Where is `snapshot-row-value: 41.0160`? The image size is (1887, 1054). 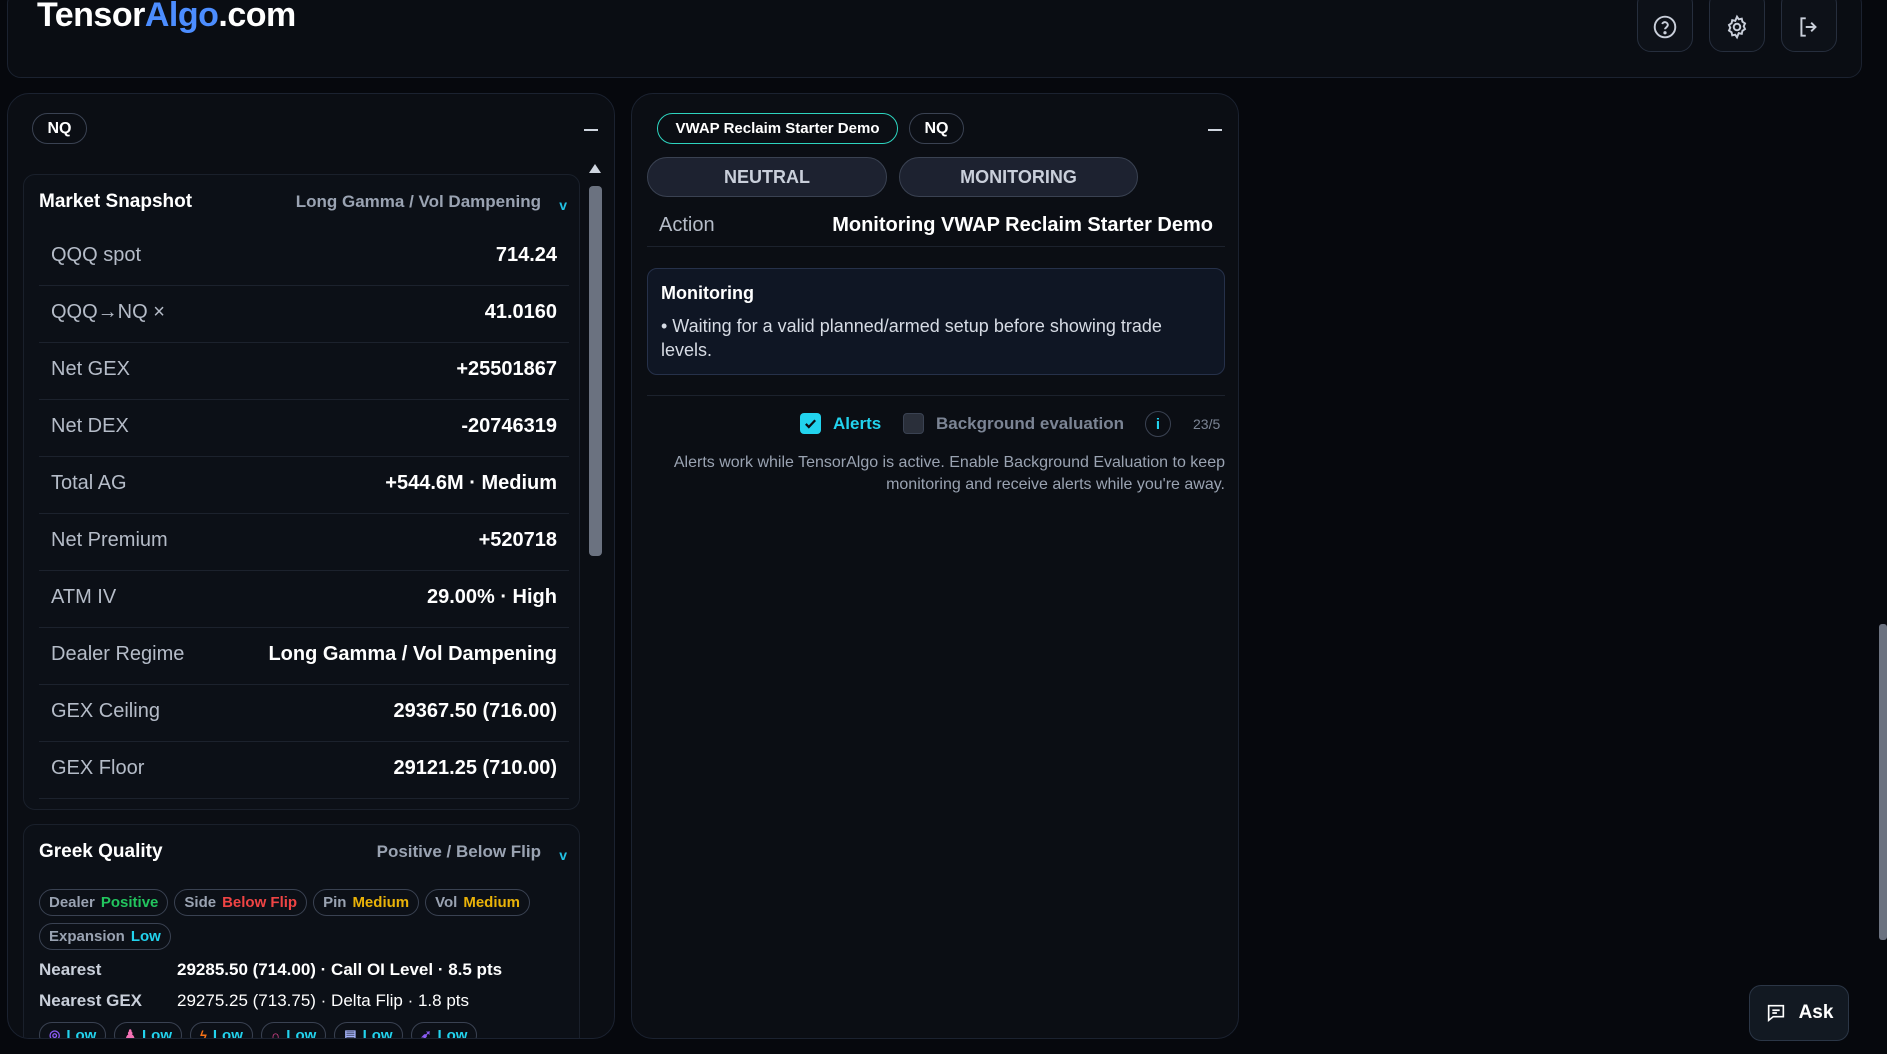 snapshot-row-value: 41.0160 is located at coordinates (520, 312).